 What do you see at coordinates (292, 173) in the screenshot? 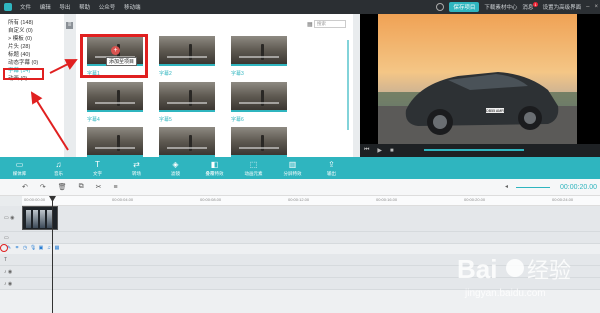
I see `tool-label: 分屏特效` at bounding box center [292, 173].